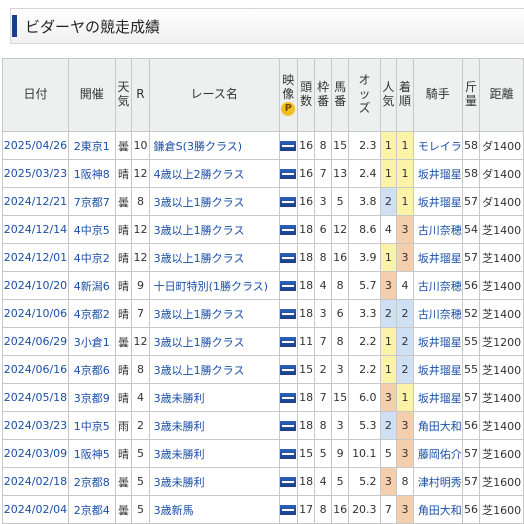 The image size is (524, 524). I want to click on col-header-popularity: 人気, so click(388, 95).